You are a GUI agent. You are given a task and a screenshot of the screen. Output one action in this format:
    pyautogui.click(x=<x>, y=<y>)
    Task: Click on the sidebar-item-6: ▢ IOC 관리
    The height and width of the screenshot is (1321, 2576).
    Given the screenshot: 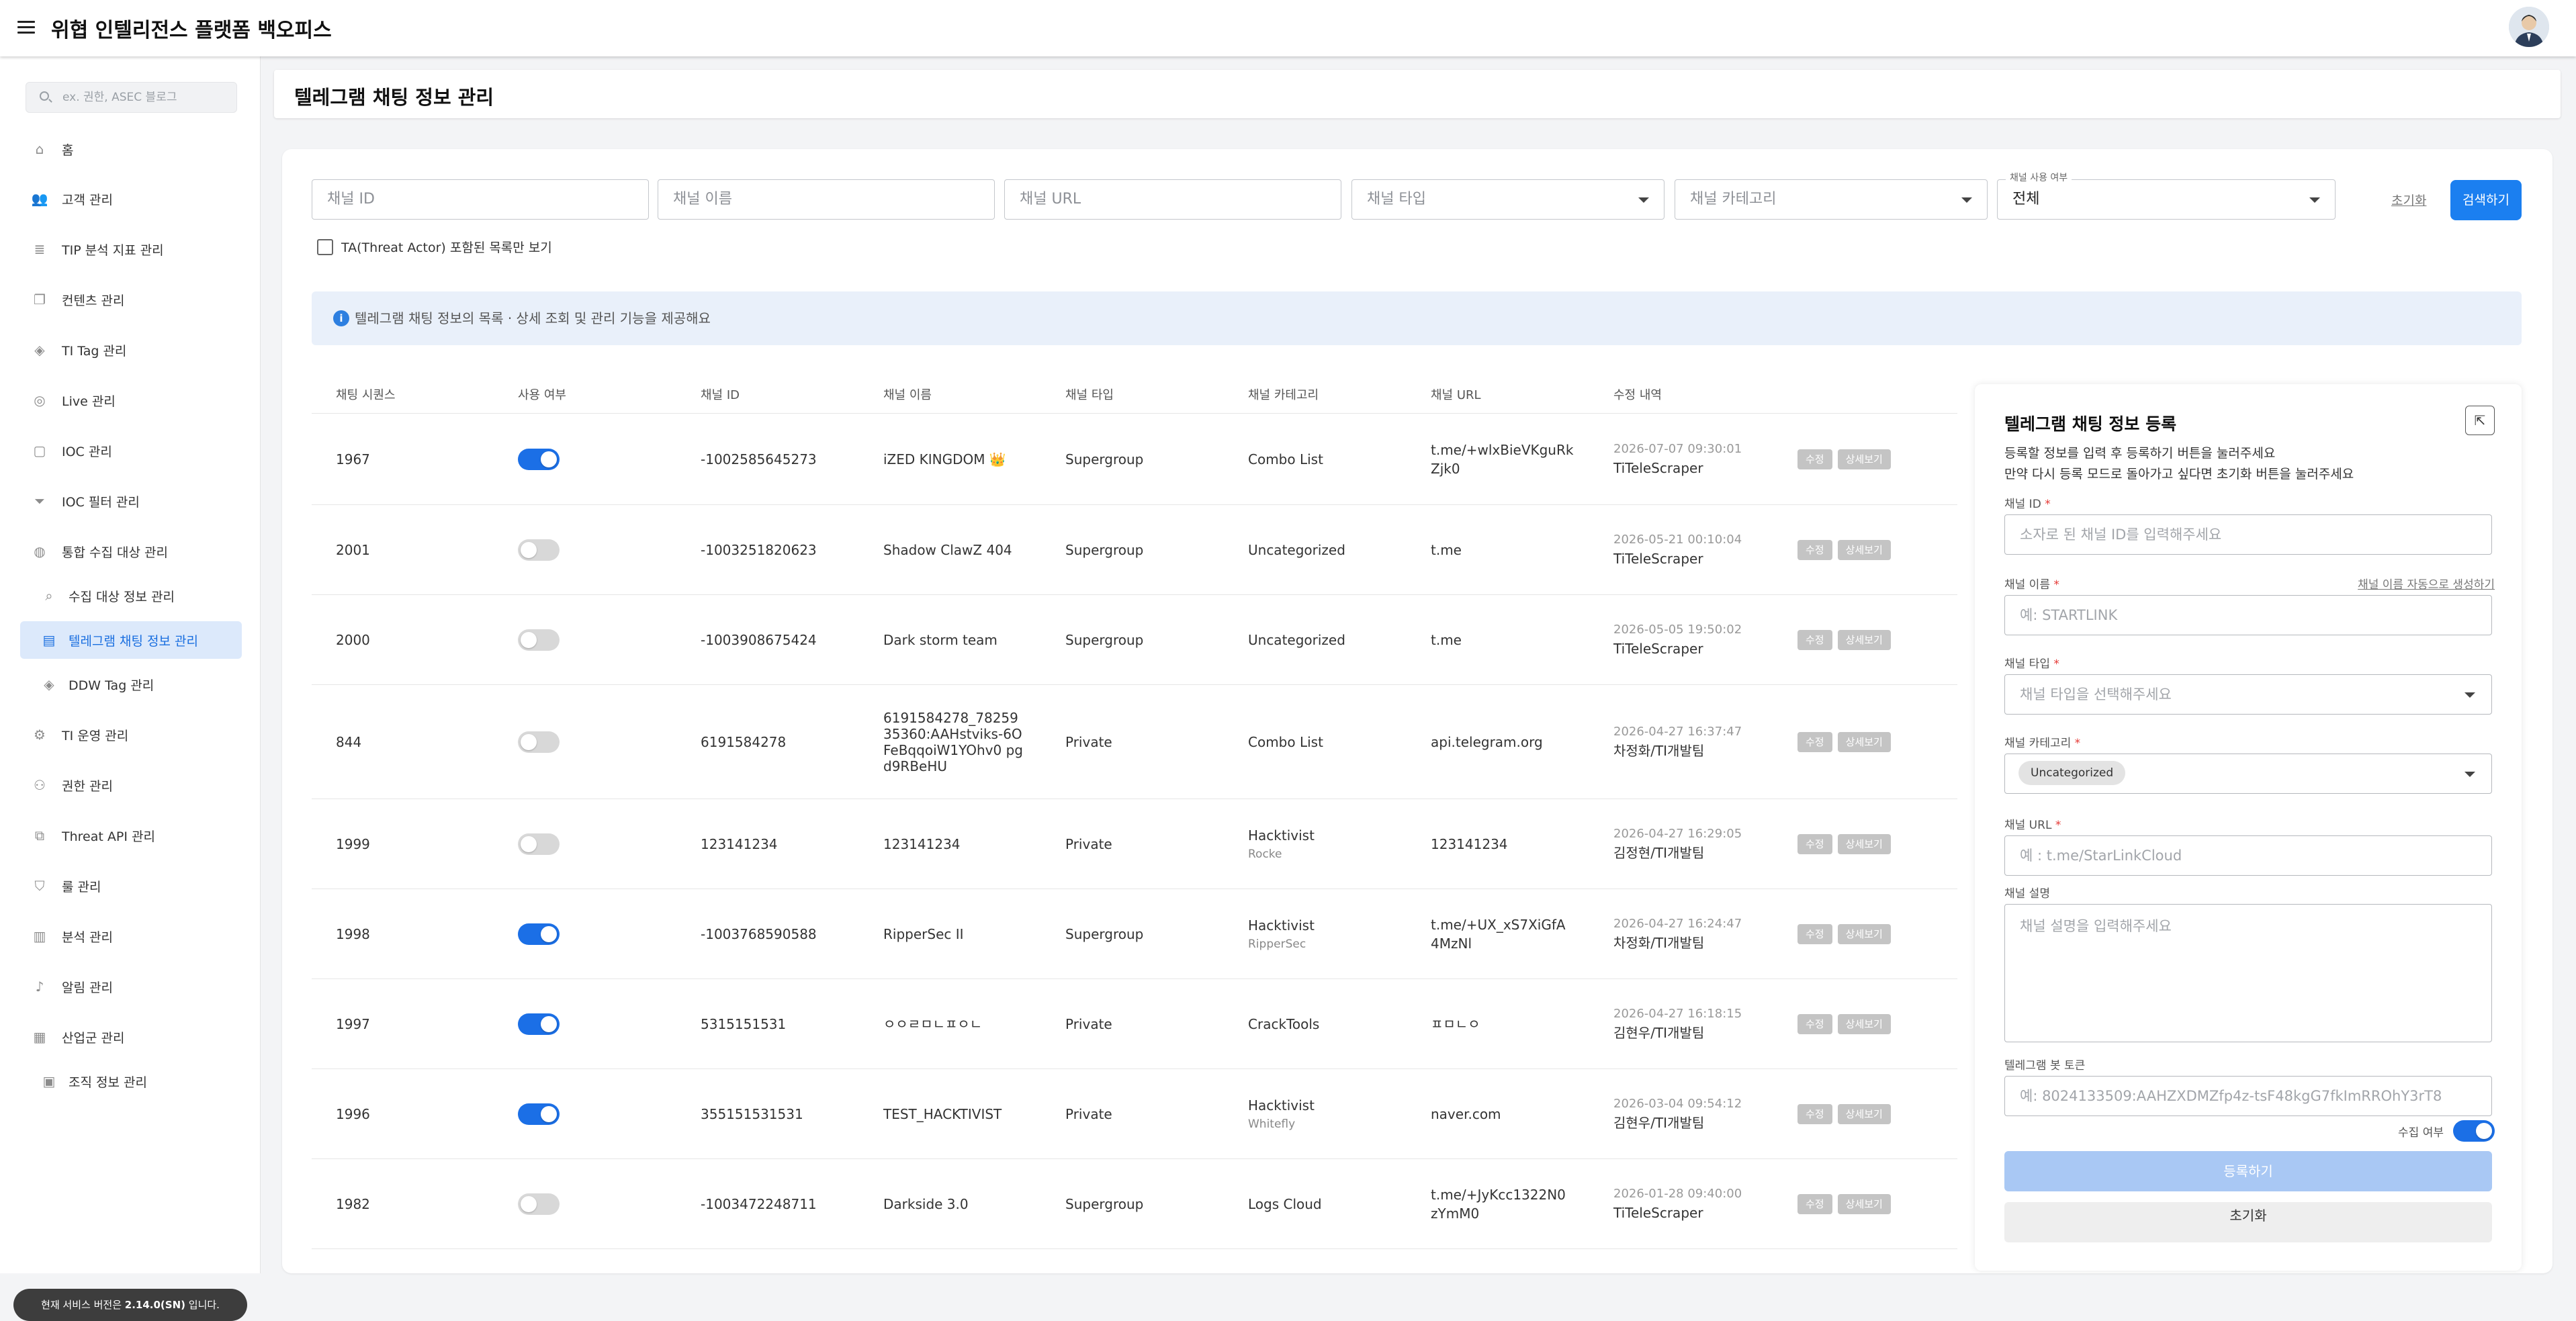 What is the action you would take?
    pyautogui.click(x=131, y=451)
    